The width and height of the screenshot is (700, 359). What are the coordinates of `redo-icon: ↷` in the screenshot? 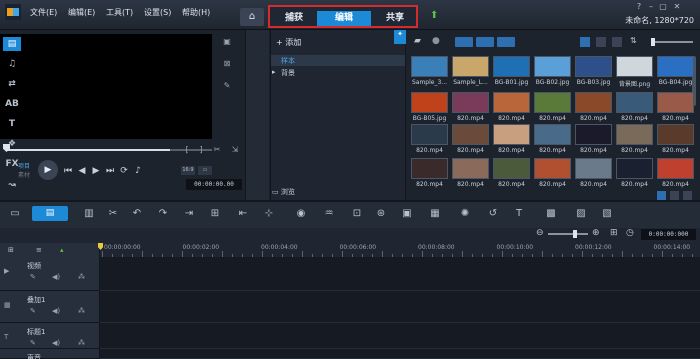 It's located at (163, 214).